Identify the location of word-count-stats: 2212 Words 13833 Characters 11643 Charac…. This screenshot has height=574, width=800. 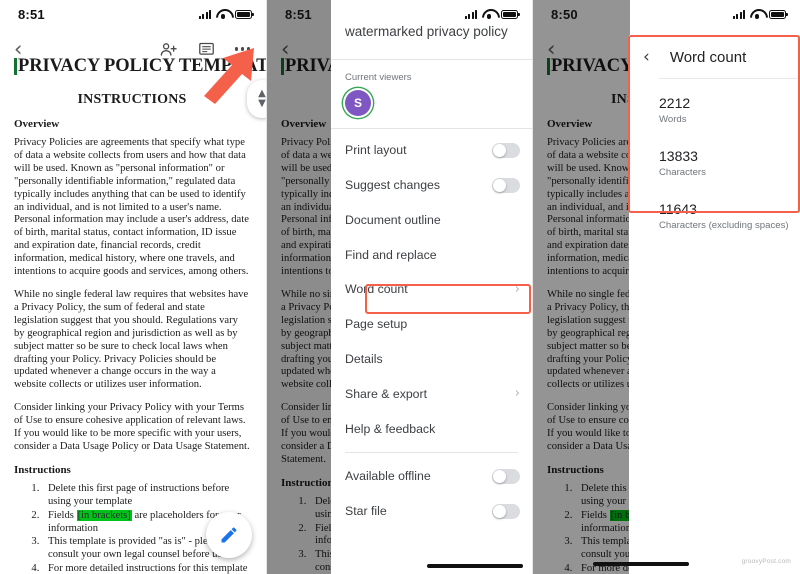
(714, 155).